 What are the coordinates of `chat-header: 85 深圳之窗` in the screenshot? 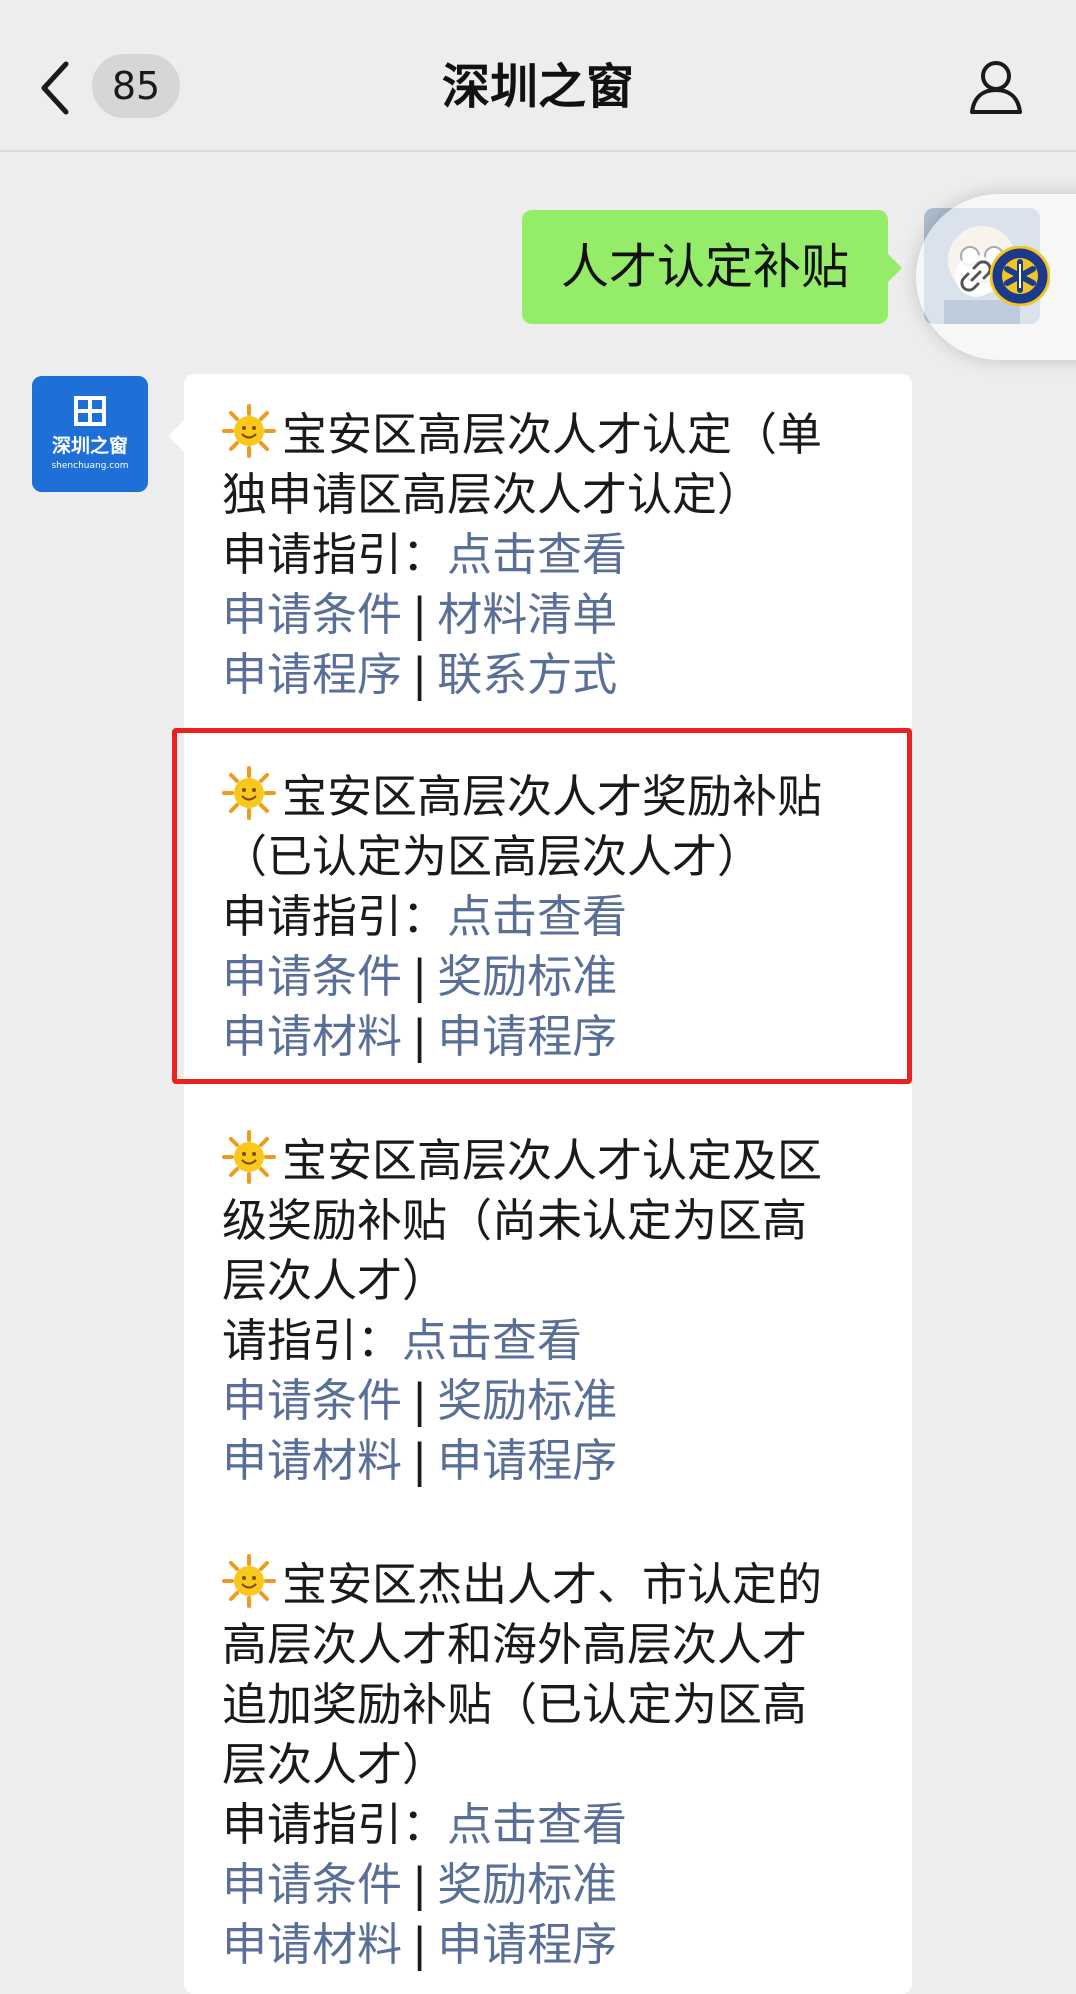 It's located at (538, 76).